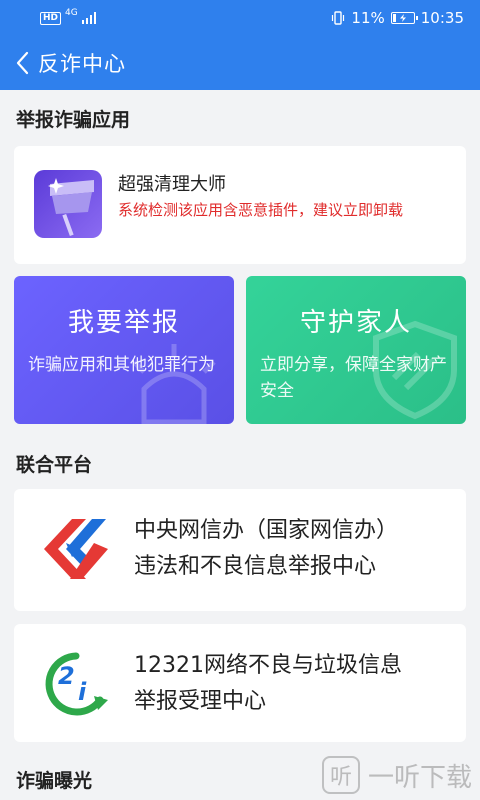  Describe the element at coordinates (66, 676) in the screenshot. I see `svg-text: 2` at that location.